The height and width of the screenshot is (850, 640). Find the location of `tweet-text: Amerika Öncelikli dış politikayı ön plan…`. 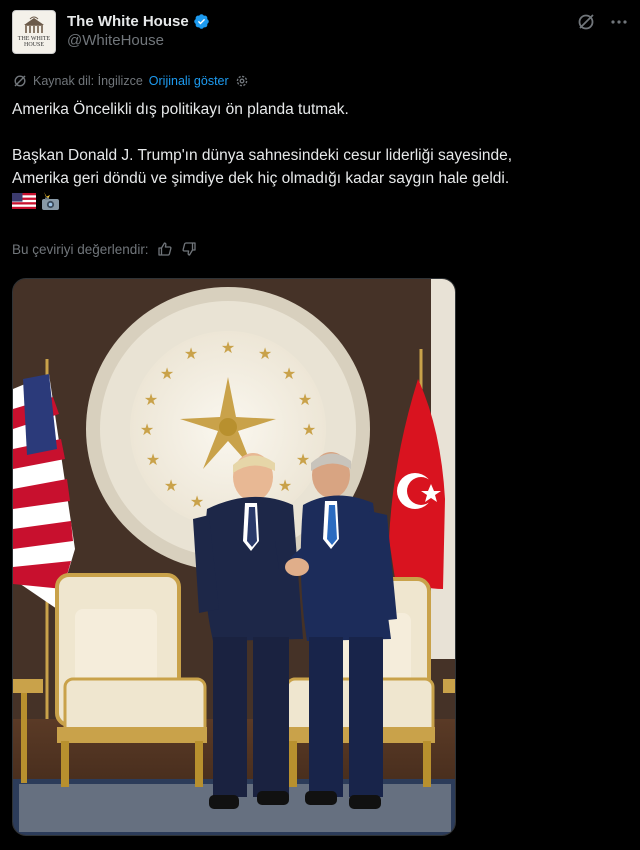

tweet-text: Amerika Öncelikli dış politikayı ön plan… is located at coordinates (322, 154).